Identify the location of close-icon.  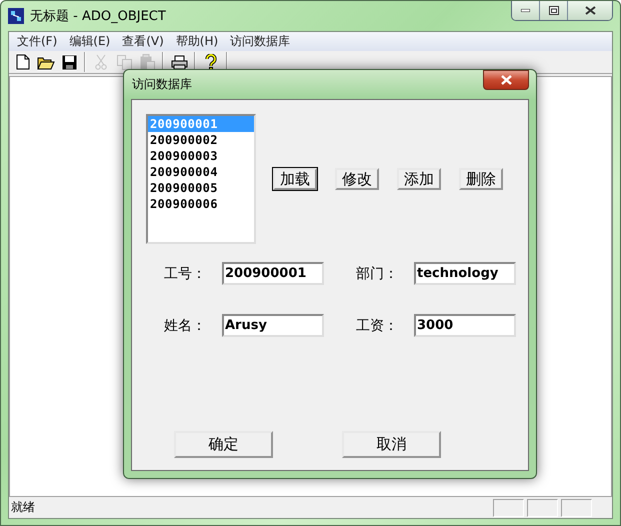
(590, 10).